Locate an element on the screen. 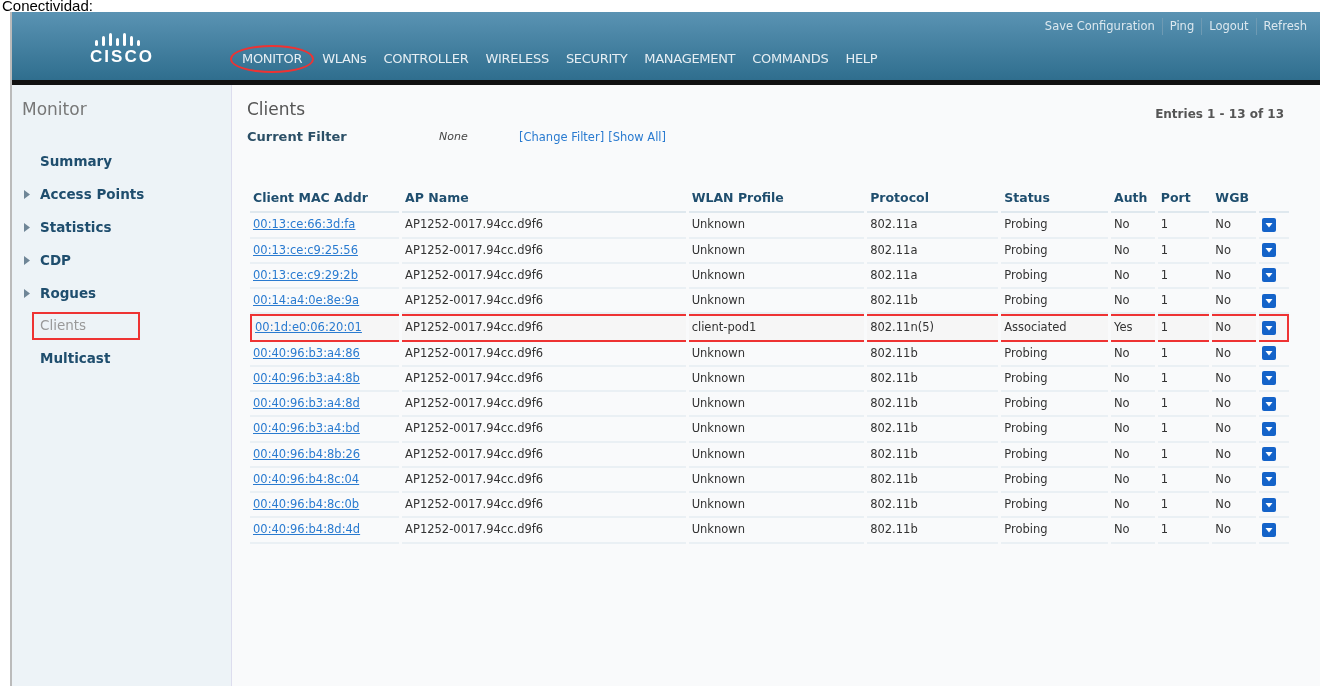 The width and height of the screenshot is (1323, 686). header-link: Refresh is located at coordinates (1284, 27).